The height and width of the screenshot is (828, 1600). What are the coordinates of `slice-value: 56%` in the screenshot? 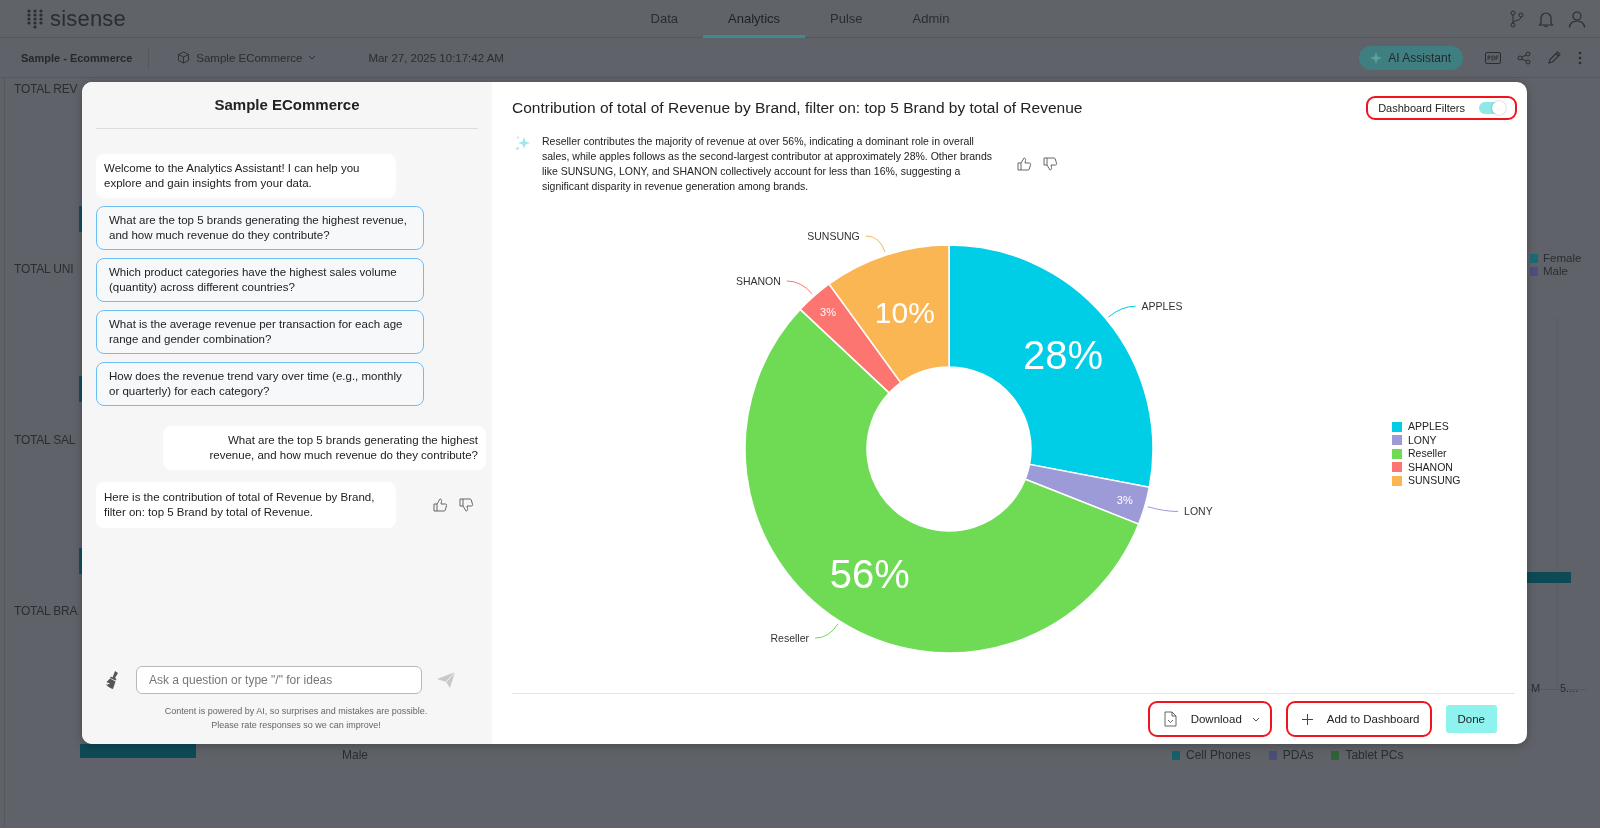 It's located at (869, 573).